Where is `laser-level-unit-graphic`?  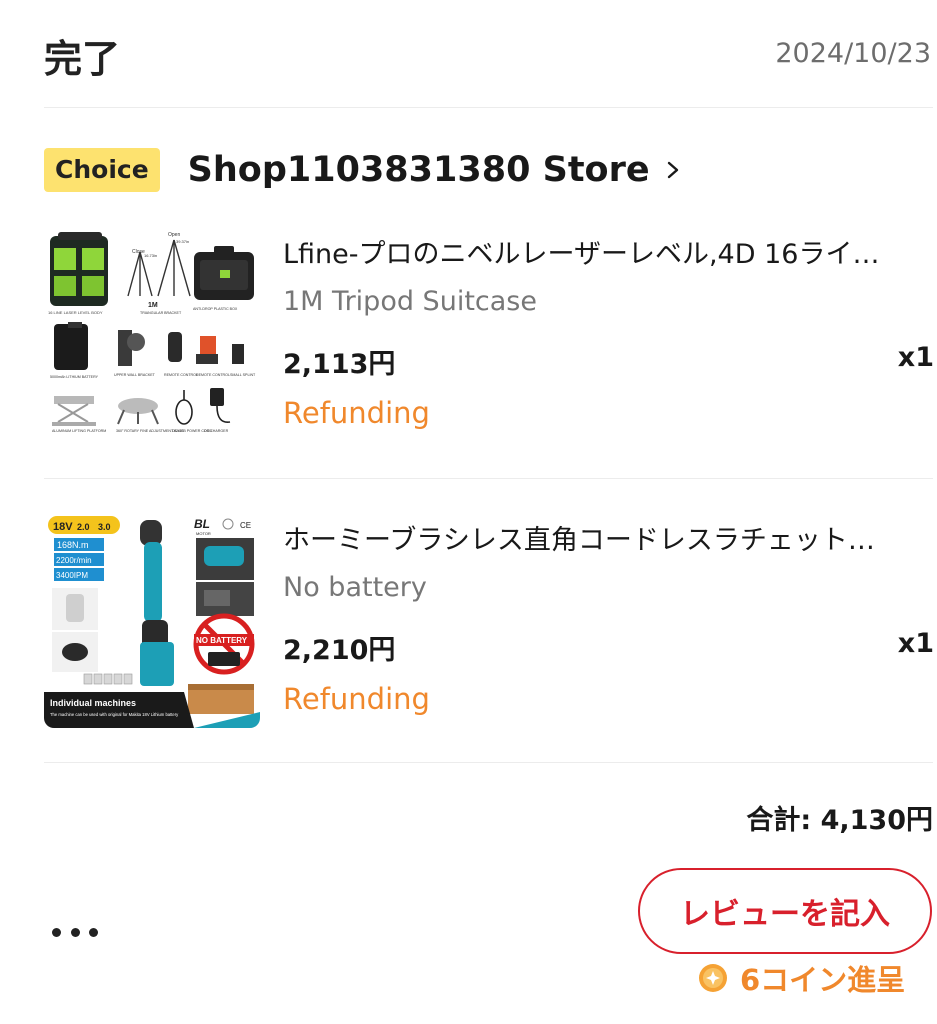
laser-level-unit-graphic is located at coordinates (79, 269).